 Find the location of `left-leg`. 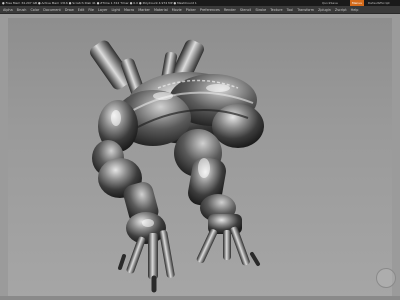

left-leg is located at coordinates (136, 225).